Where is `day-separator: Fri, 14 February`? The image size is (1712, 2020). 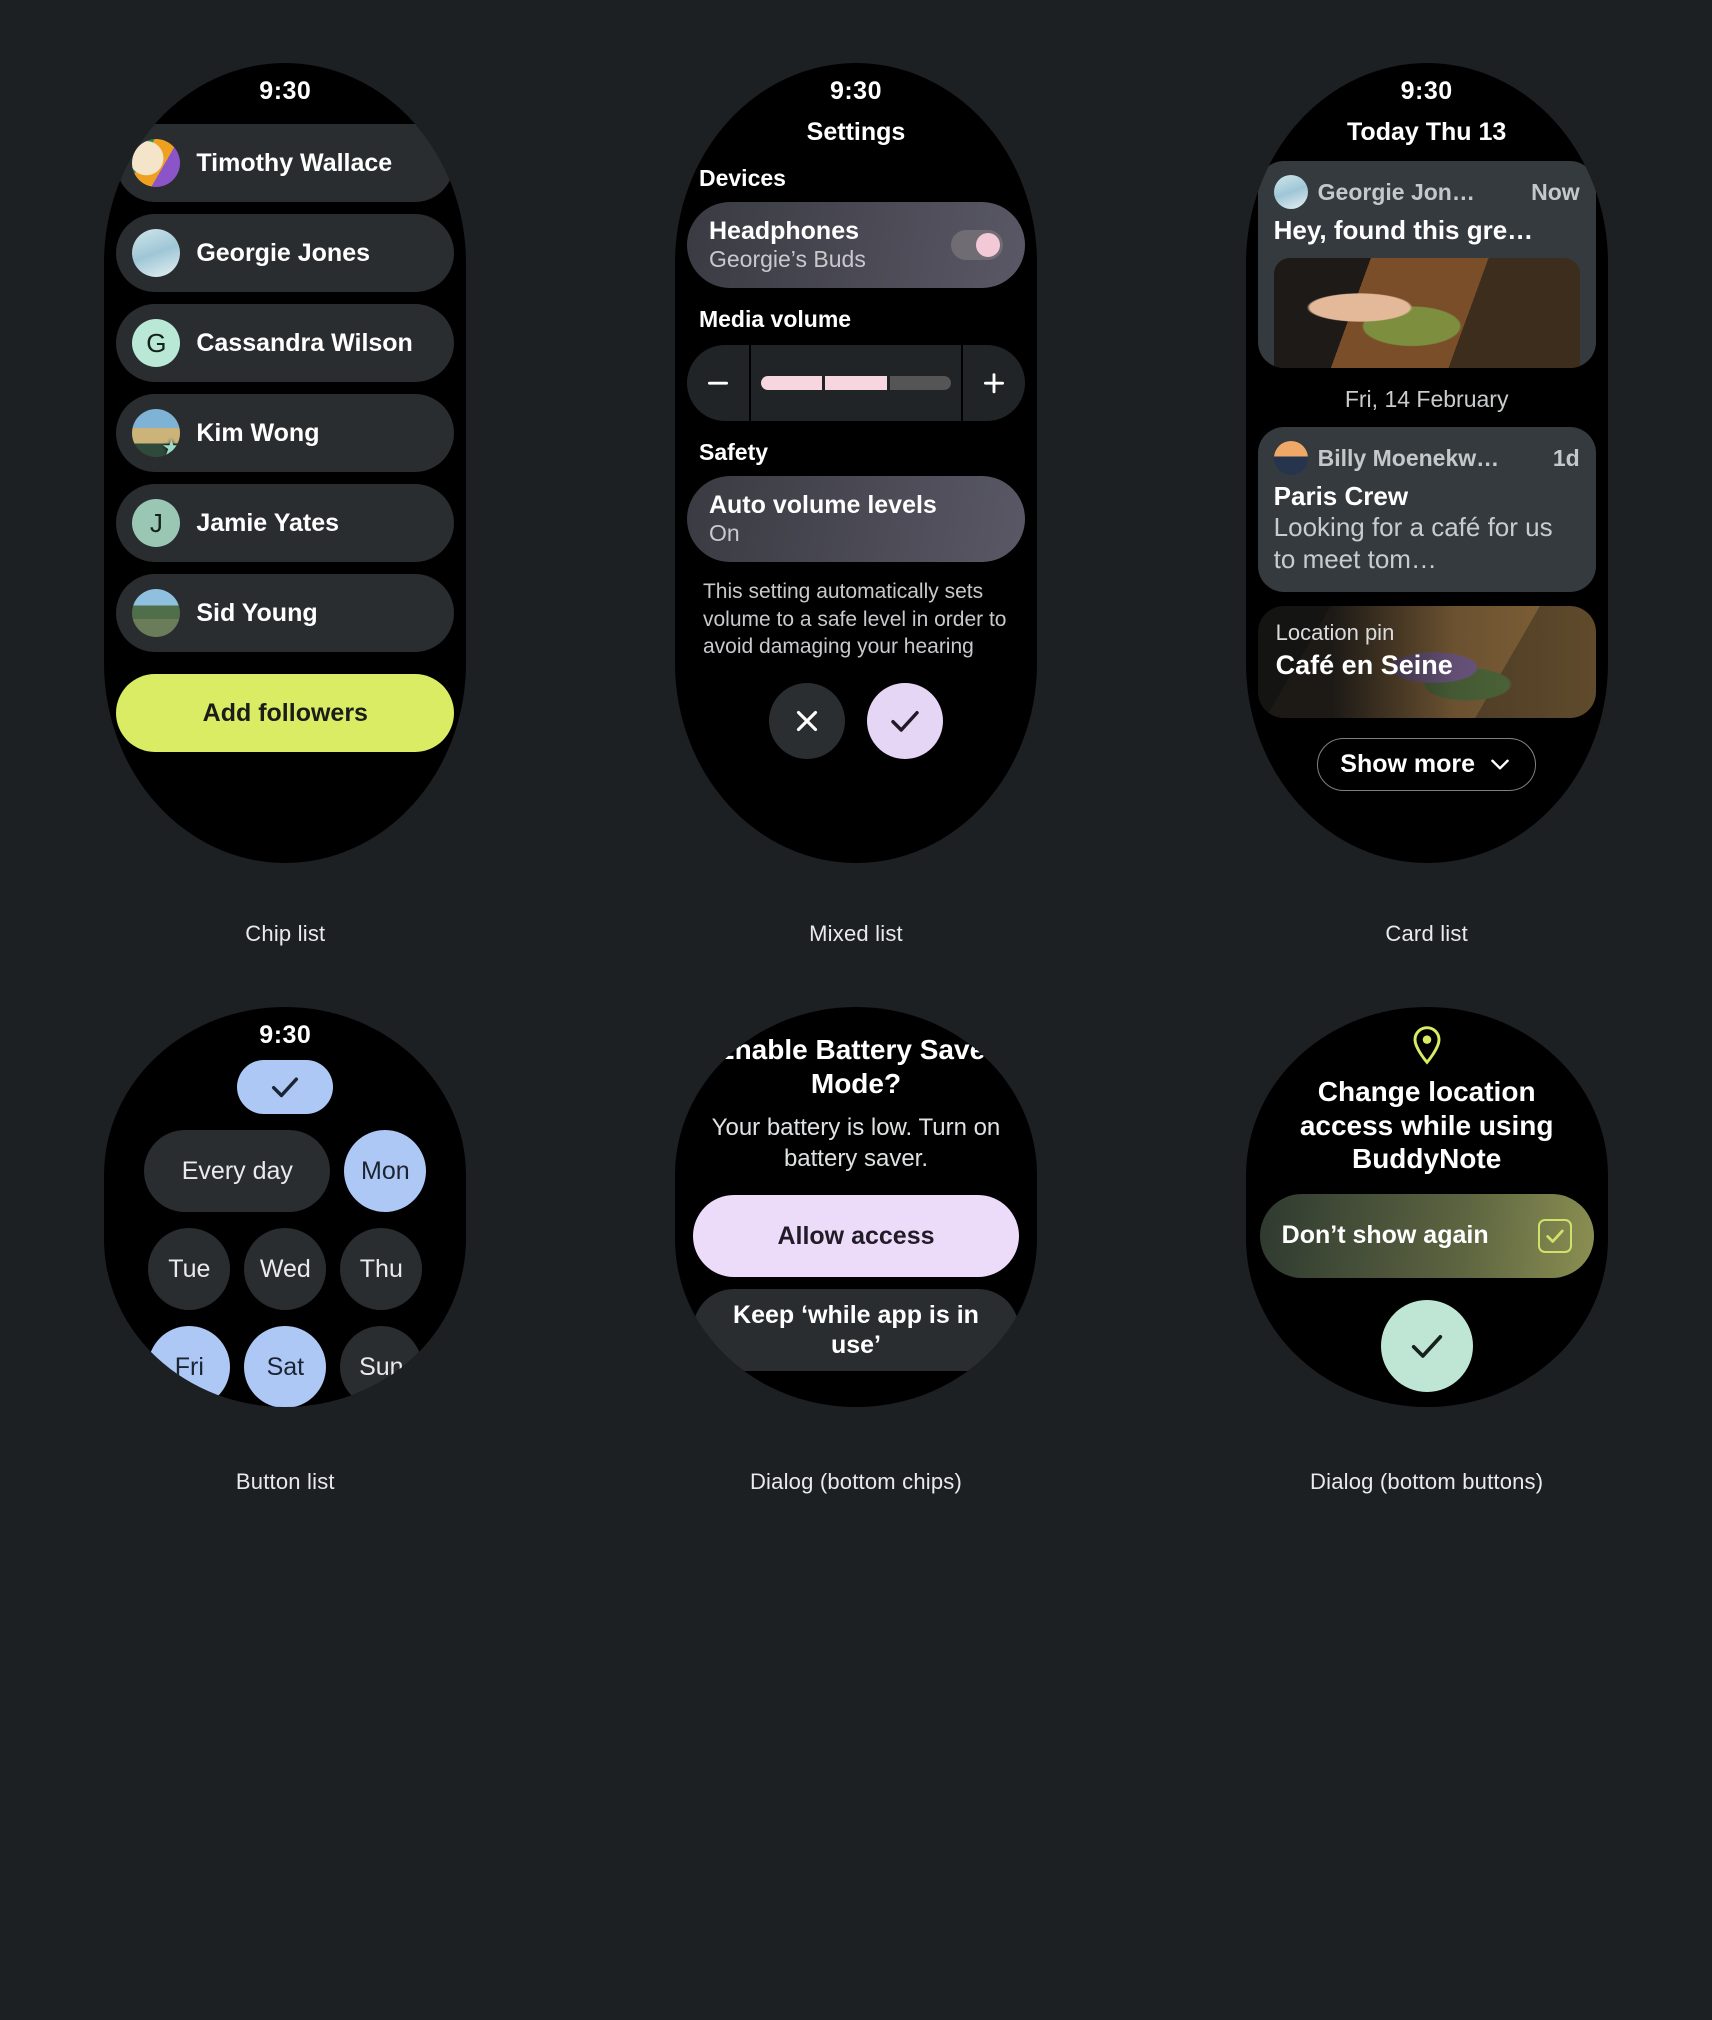 day-separator: Fri, 14 February is located at coordinates (1426, 399).